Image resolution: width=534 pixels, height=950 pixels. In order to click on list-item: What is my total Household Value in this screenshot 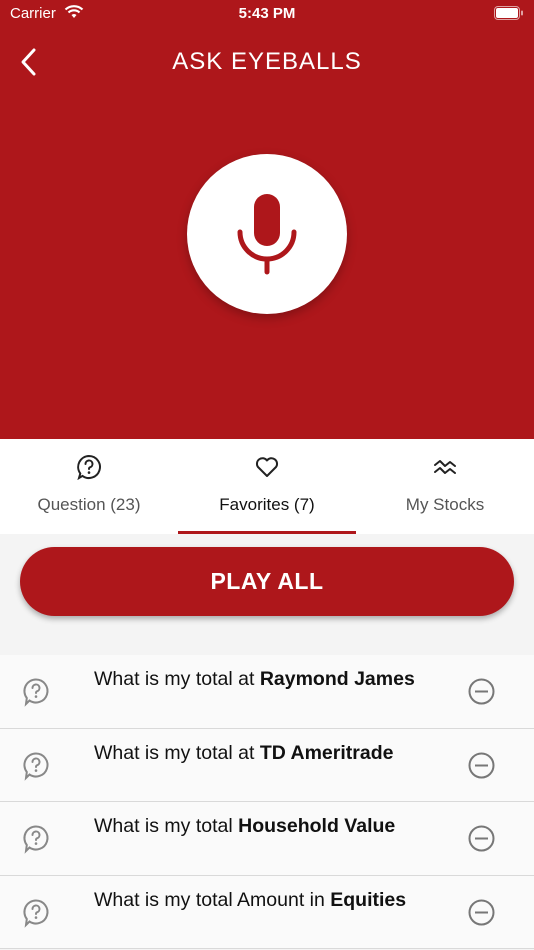, I will do `click(267, 839)`.